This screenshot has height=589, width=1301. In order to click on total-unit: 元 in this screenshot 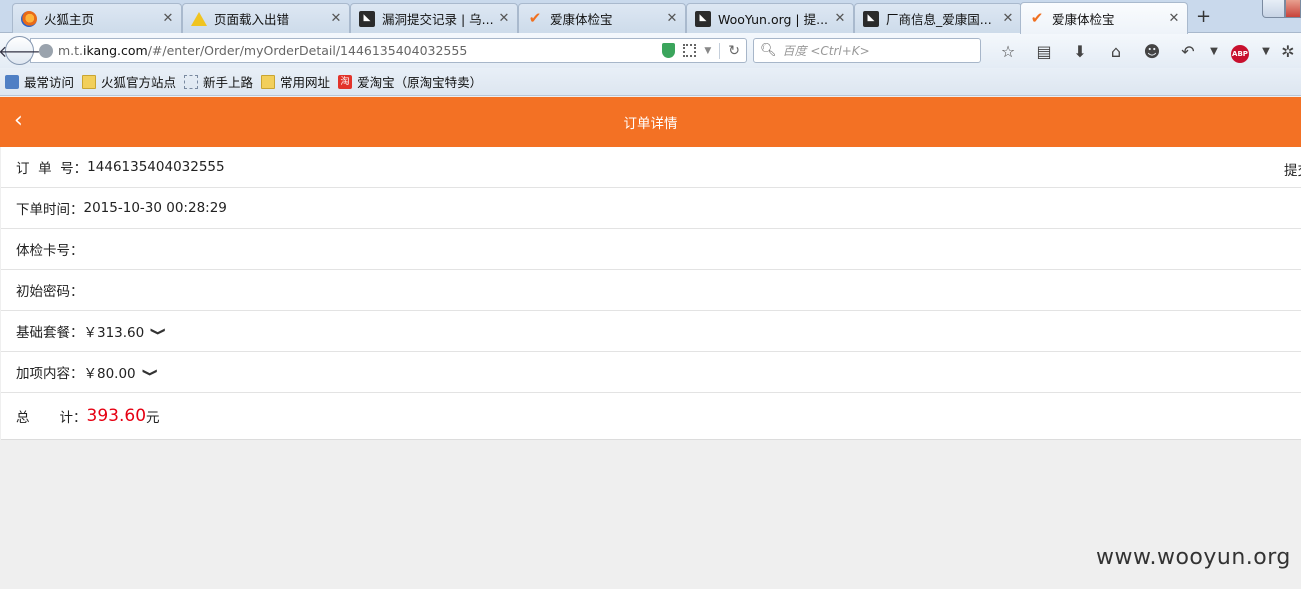, I will do `click(153, 418)`.